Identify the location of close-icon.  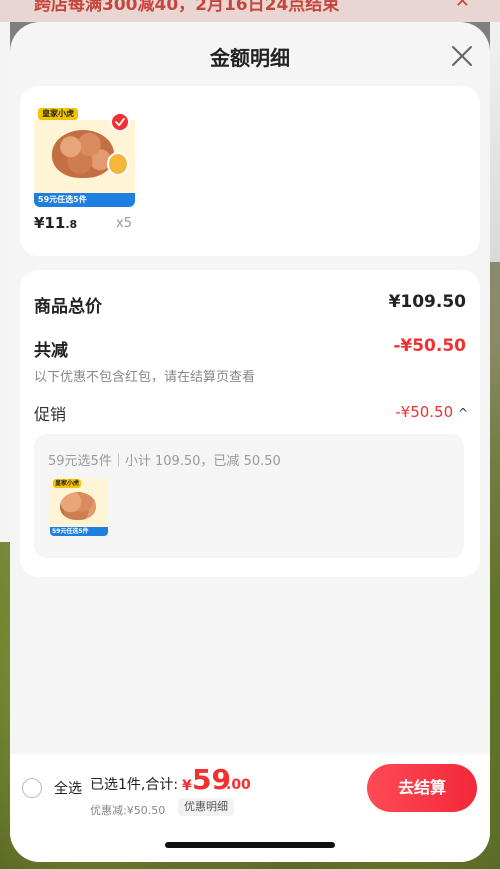
(462, 56).